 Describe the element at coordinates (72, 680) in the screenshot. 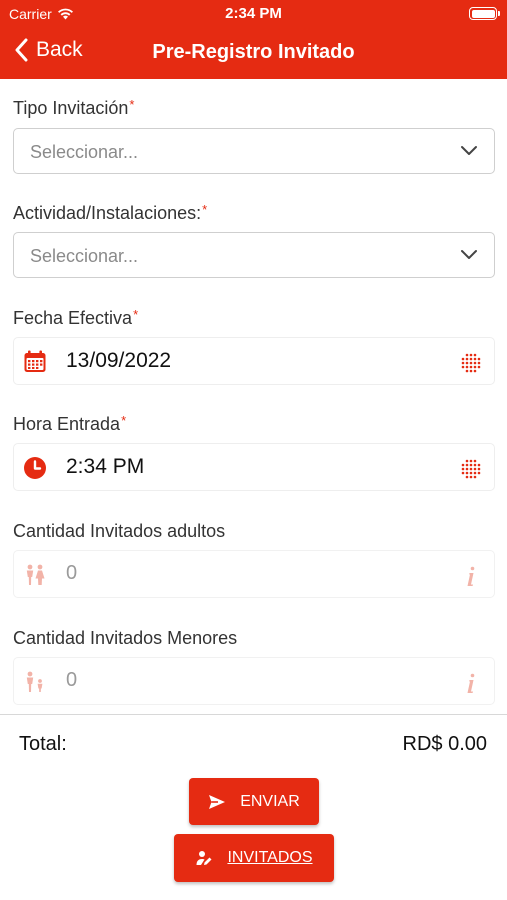

I see `menores-value: 0` at that location.